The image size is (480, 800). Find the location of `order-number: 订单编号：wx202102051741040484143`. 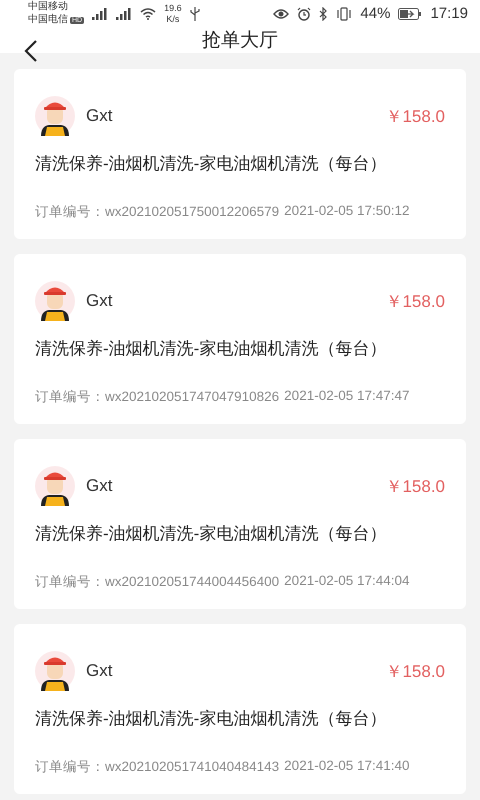

order-number: 订单编号：wx202102051741040484143 is located at coordinates (157, 767).